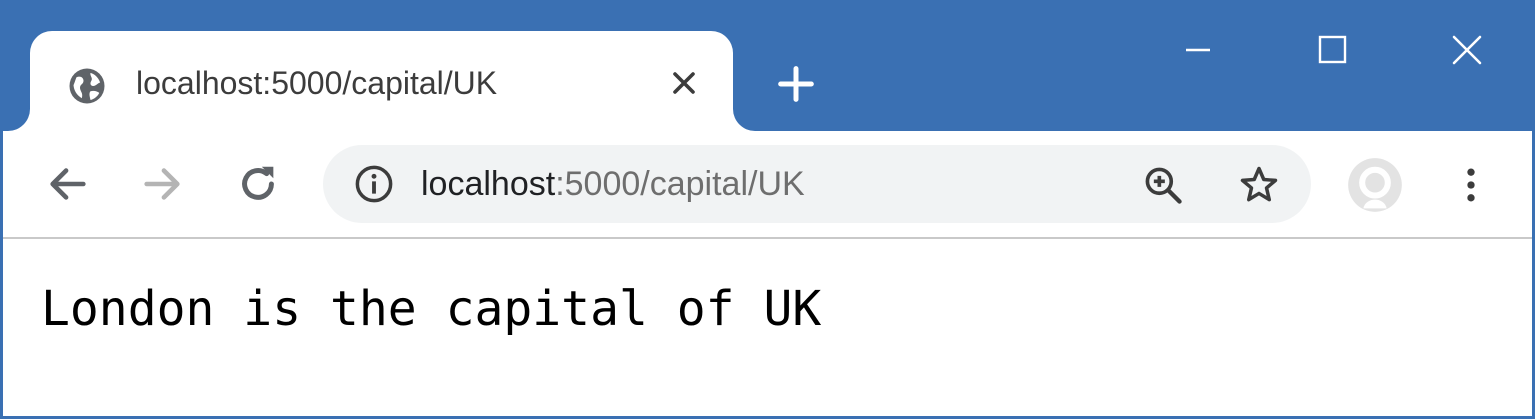 The height and width of the screenshot is (419, 1535). What do you see at coordinates (488, 184) in the screenshot?
I see `url-host: localhost` at bounding box center [488, 184].